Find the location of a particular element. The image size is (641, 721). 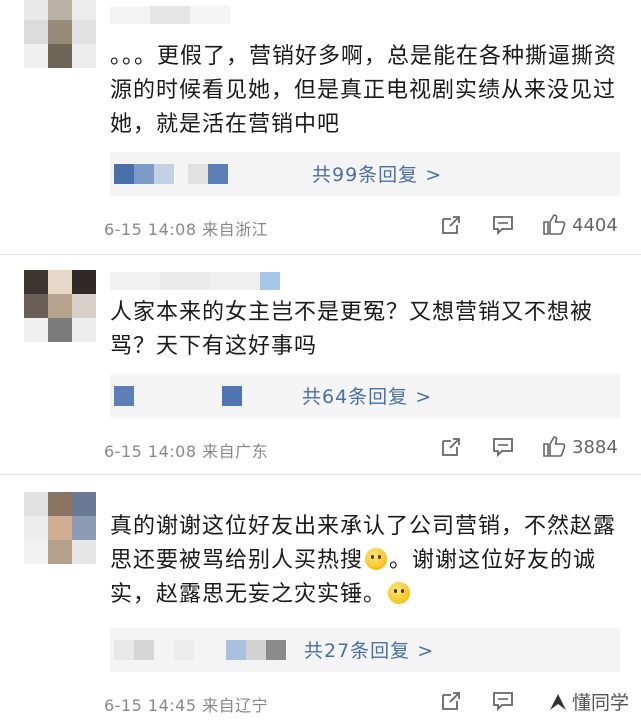

comment-meta: 6-15 14:45 来自辽宁 is located at coordinates (186, 705).